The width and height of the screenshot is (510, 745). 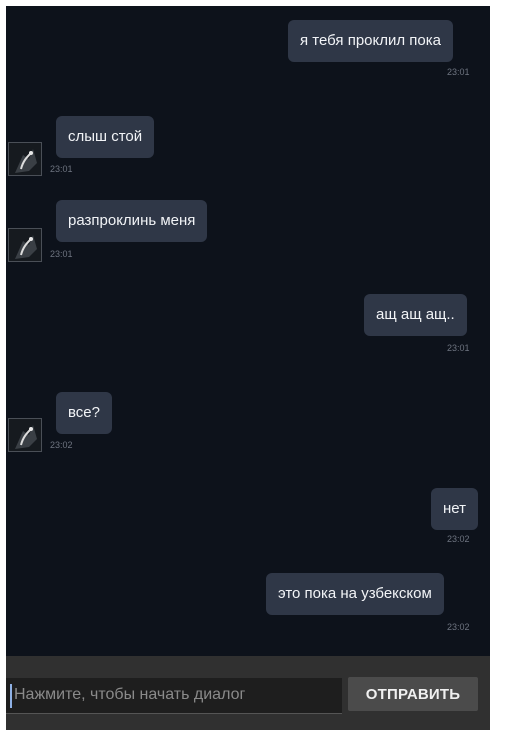 What do you see at coordinates (454, 509) in the screenshot?
I see `message-bubble: нет` at bounding box center [454, 509].